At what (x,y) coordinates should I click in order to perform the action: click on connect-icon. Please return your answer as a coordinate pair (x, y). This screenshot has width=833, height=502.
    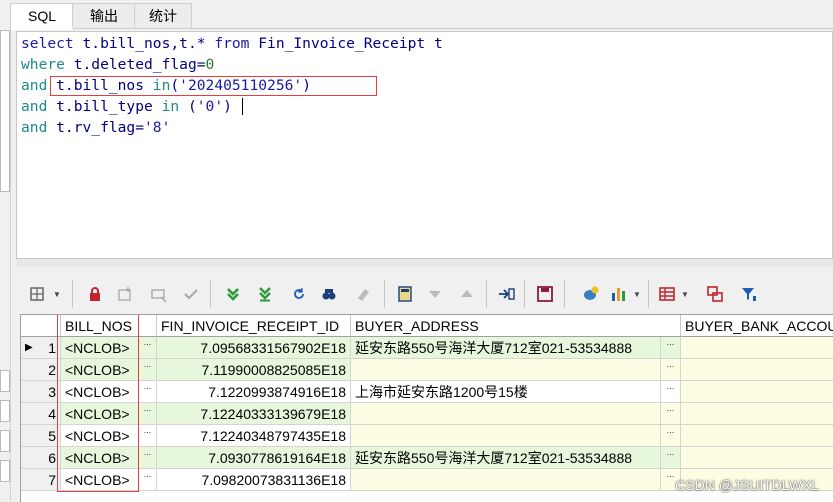
    Looking at the image, I should click on (591, 294).